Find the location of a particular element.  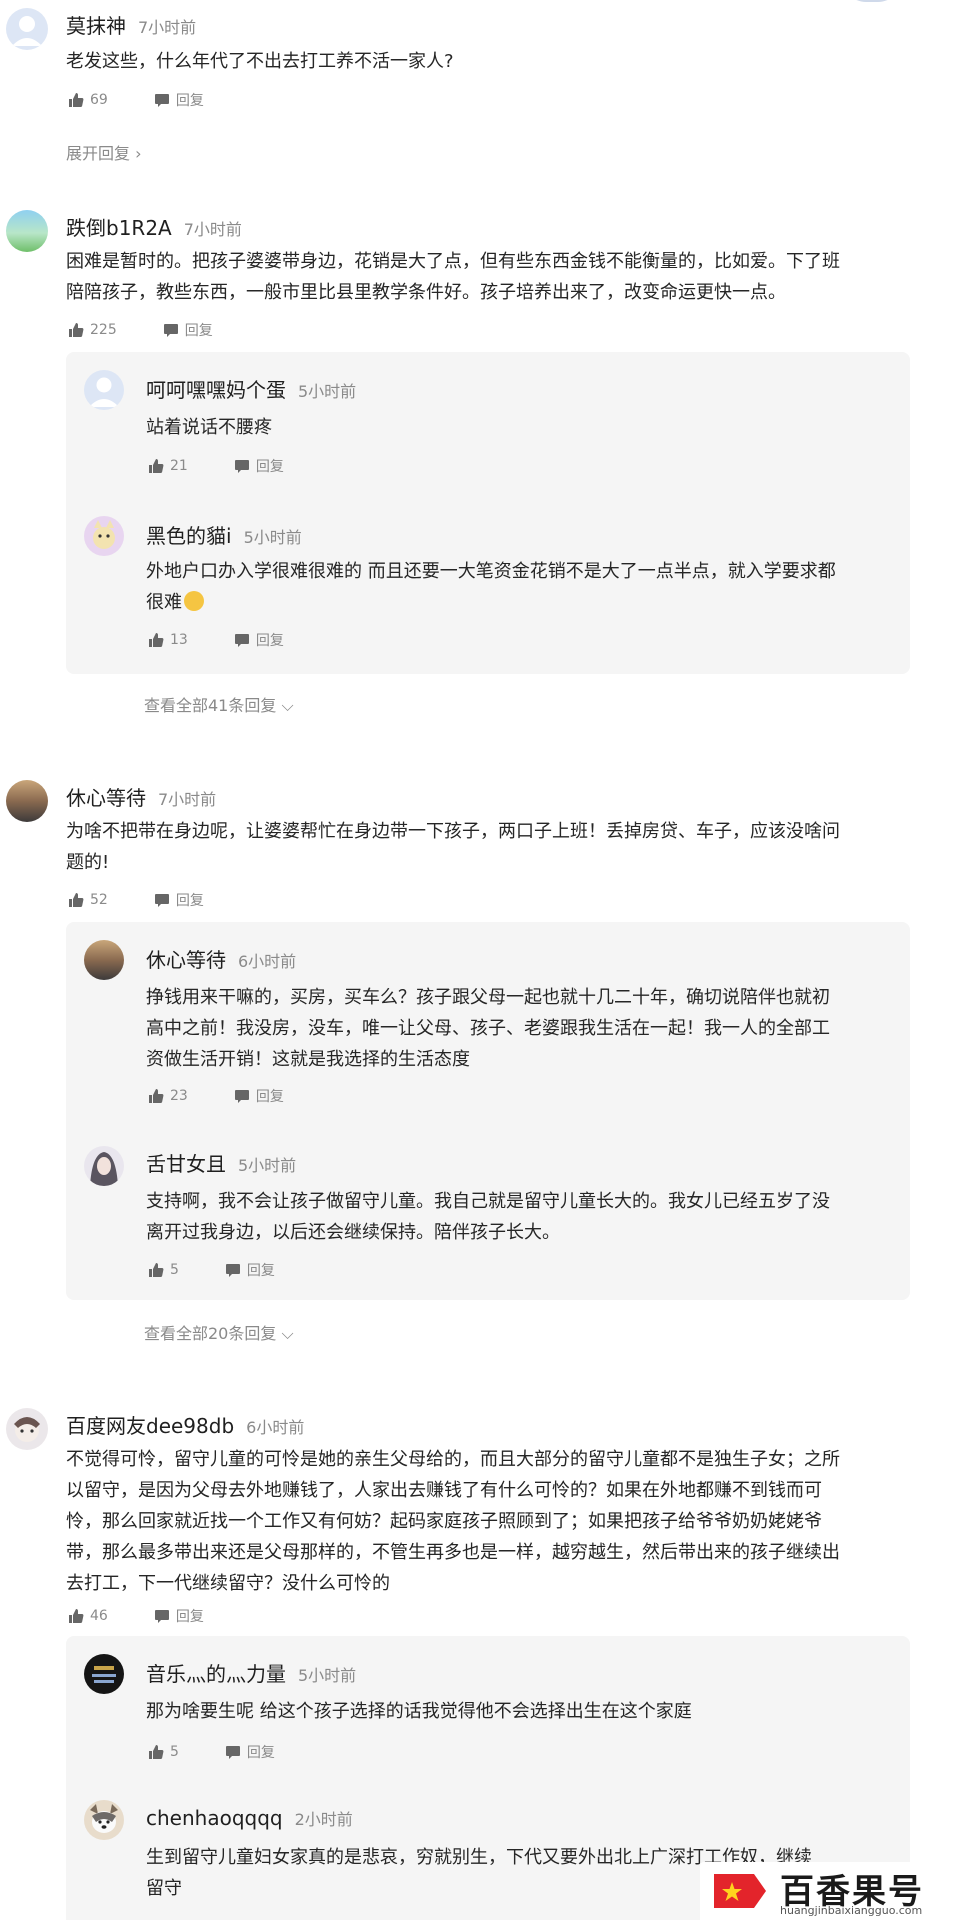

reply-actions: 21 回复 is located at coordinates (239, 466).